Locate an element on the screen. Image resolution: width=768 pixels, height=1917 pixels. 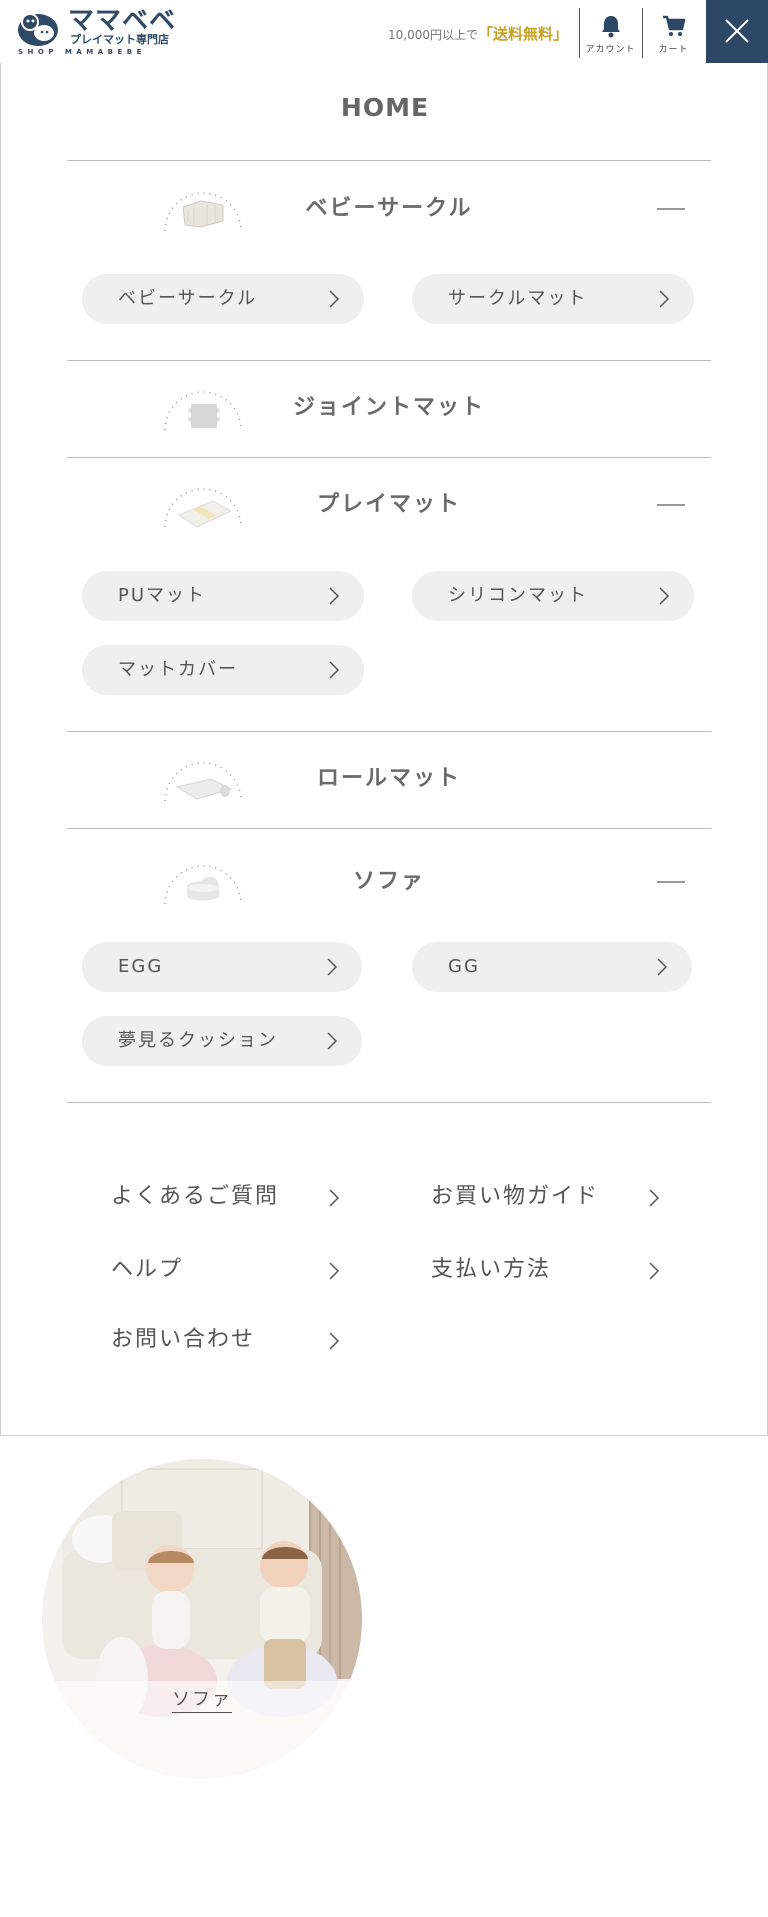
close-menu-button is located at coordinates (737, 31).